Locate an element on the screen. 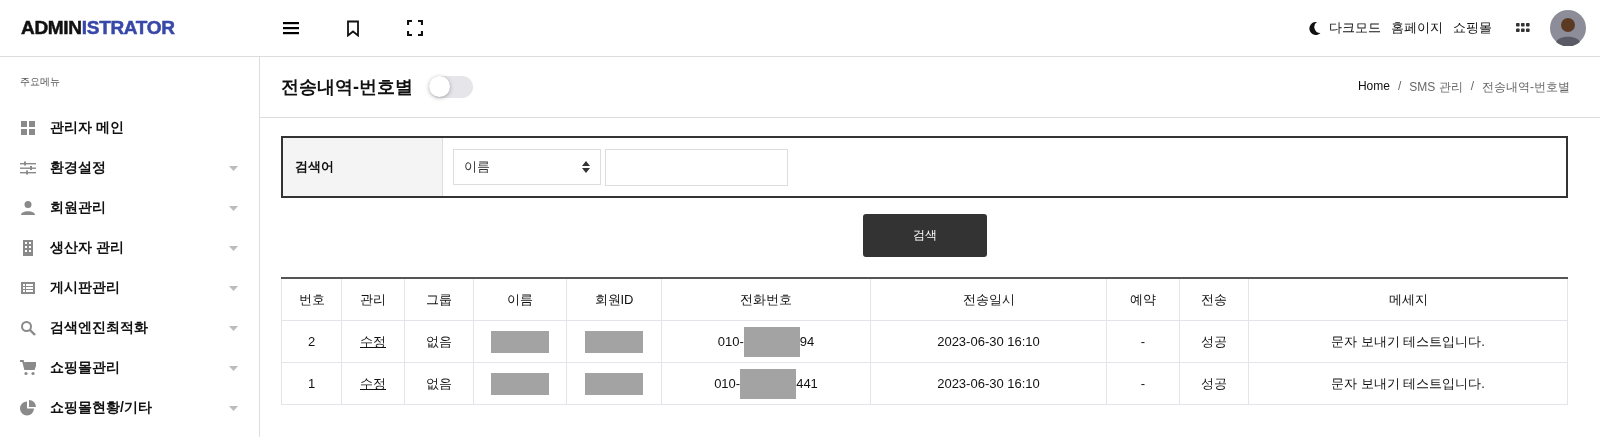 Image resolution: width=1600 pixels, height=437 pixels. search-input is located at coordinates (696, 167).